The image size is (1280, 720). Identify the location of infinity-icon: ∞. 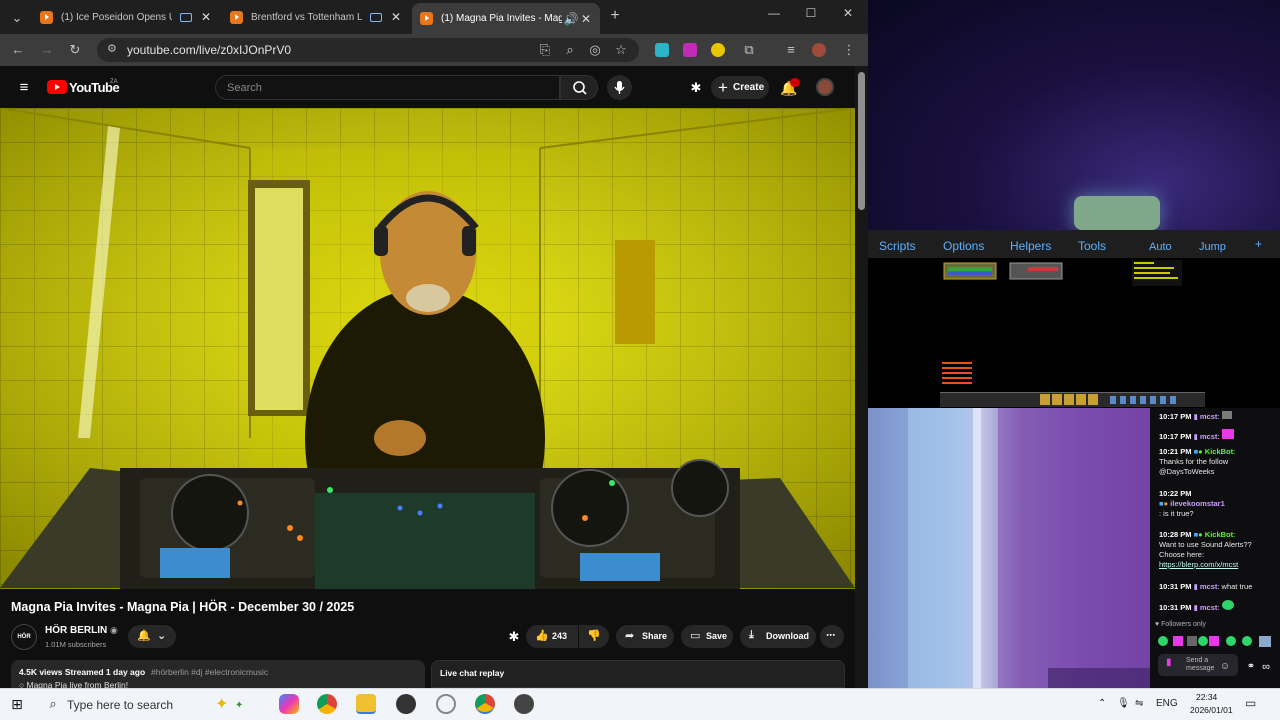
(1266, 667).